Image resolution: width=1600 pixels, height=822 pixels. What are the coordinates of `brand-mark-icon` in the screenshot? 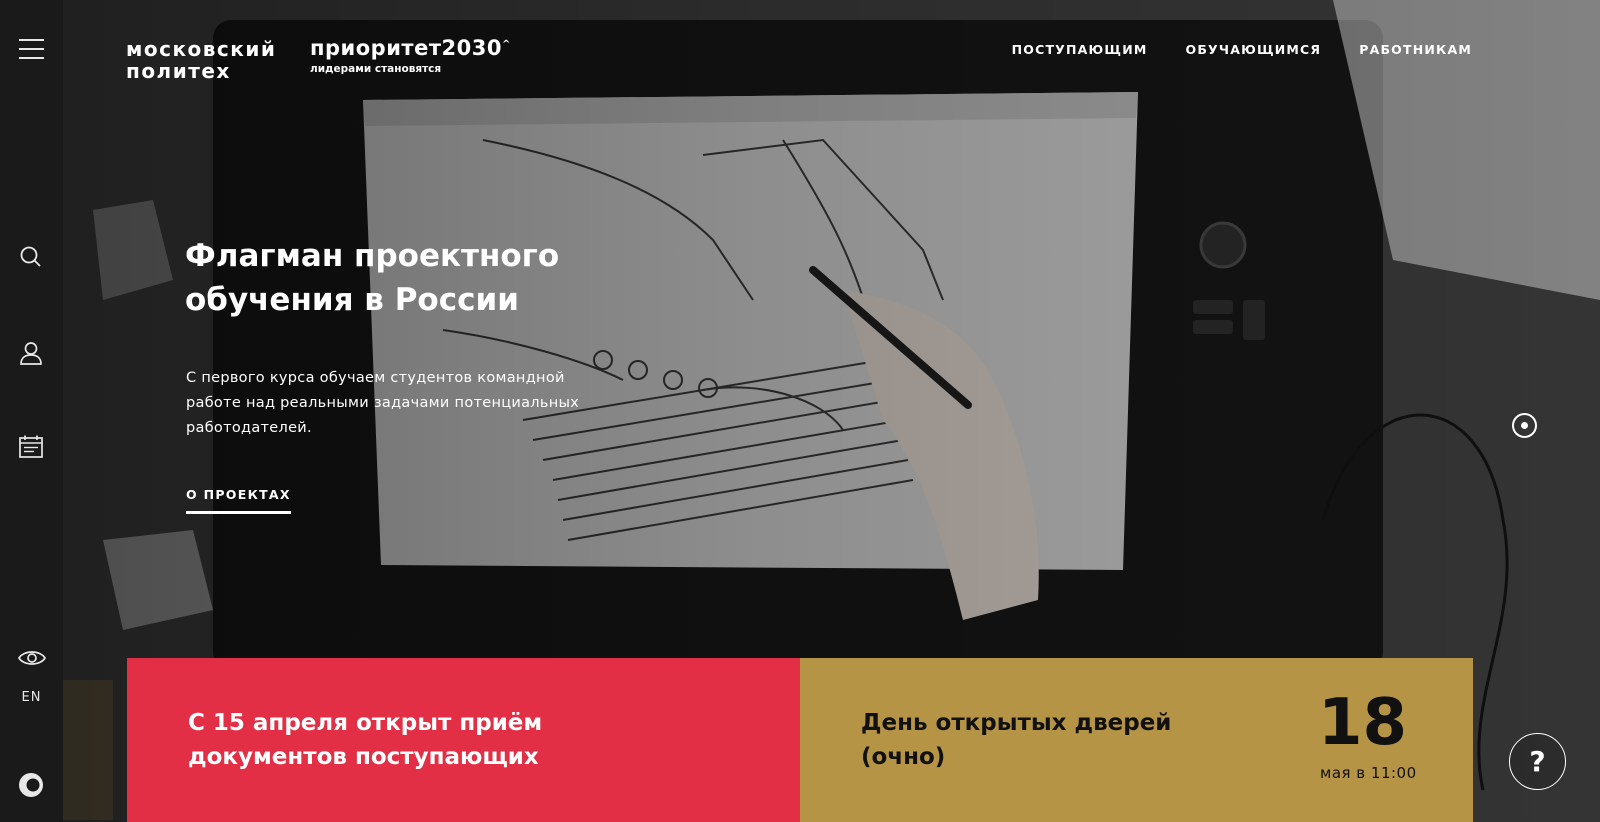 It's located at (31, 785).